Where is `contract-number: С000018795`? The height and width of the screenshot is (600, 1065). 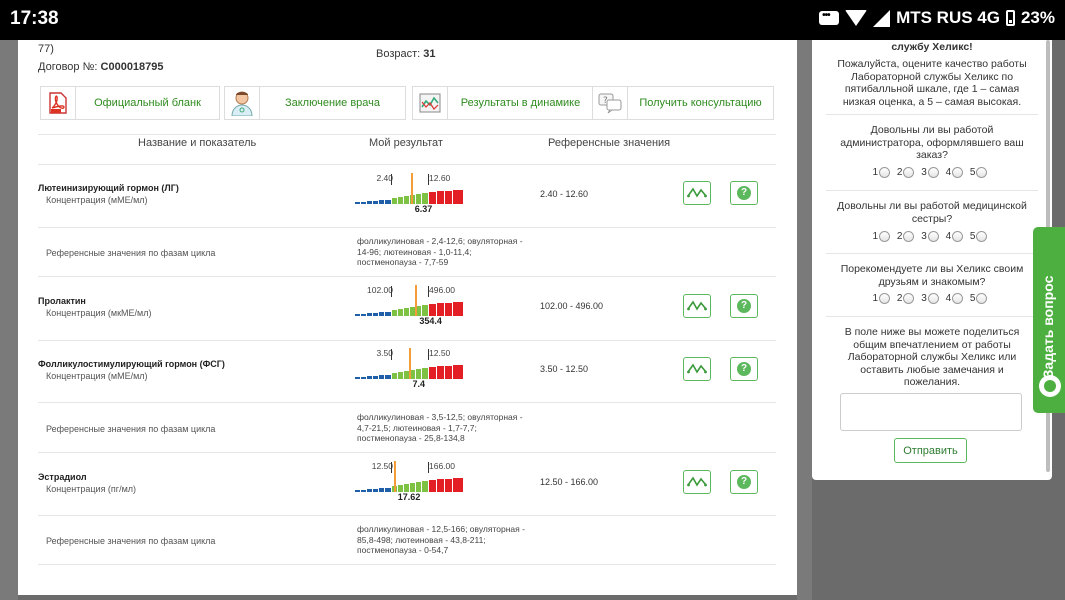
contract-number: С000018795 is located at coordinates (132, 67).